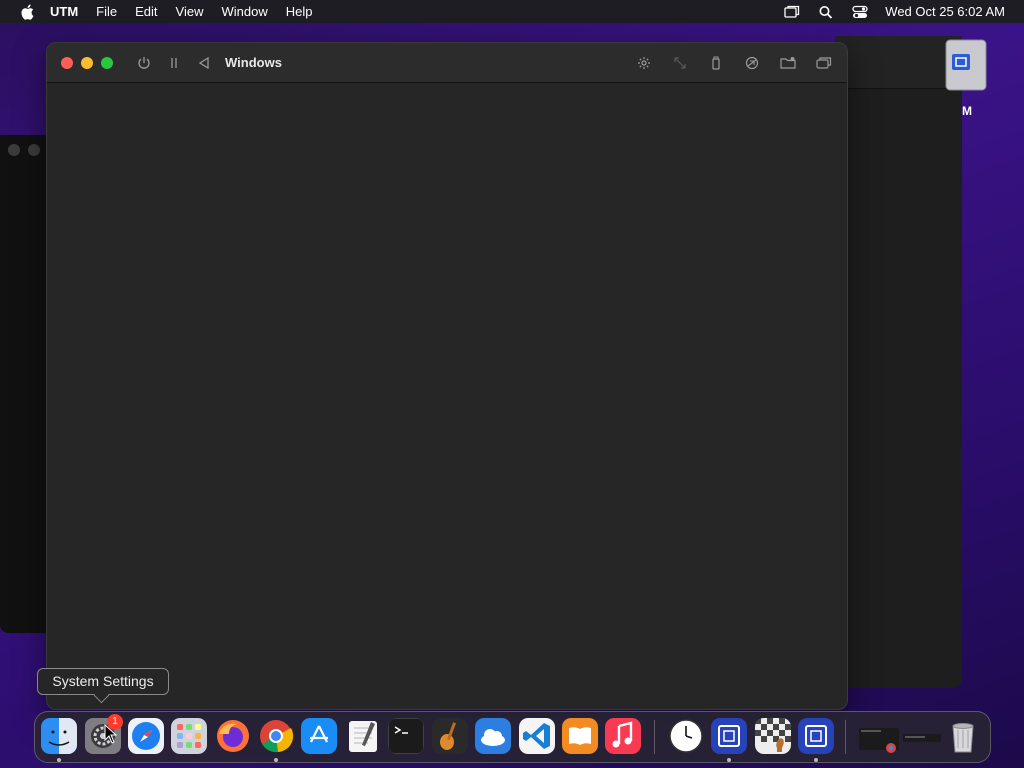 The image size is (1024, 768). What do you see at coordinates (59, 736) in the screenshot?
I see `finder-icon` at bounding box center [59, 736].